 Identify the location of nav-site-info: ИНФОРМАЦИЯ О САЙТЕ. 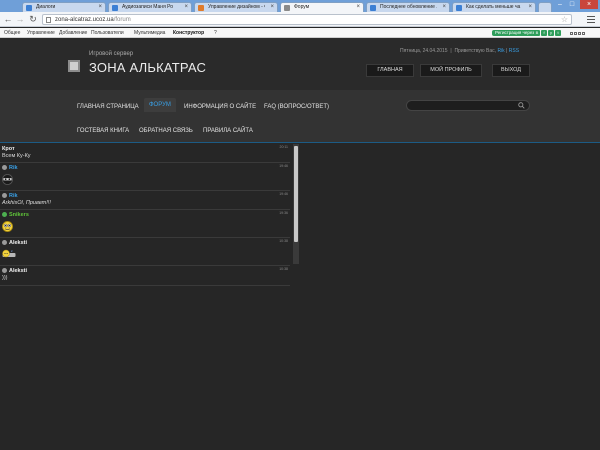
(220, 107).